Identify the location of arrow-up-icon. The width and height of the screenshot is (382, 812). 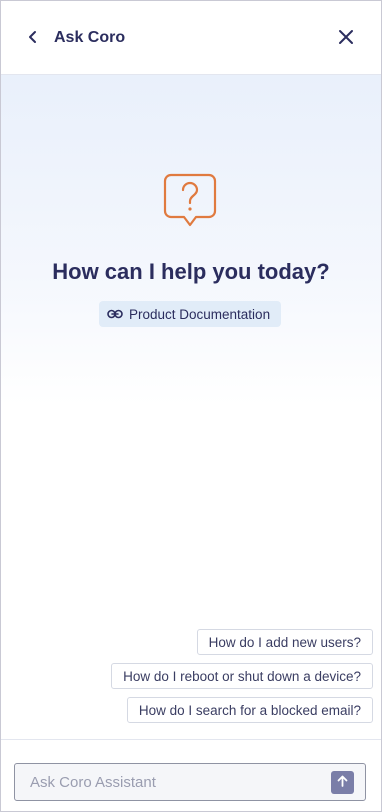
(342, 783).